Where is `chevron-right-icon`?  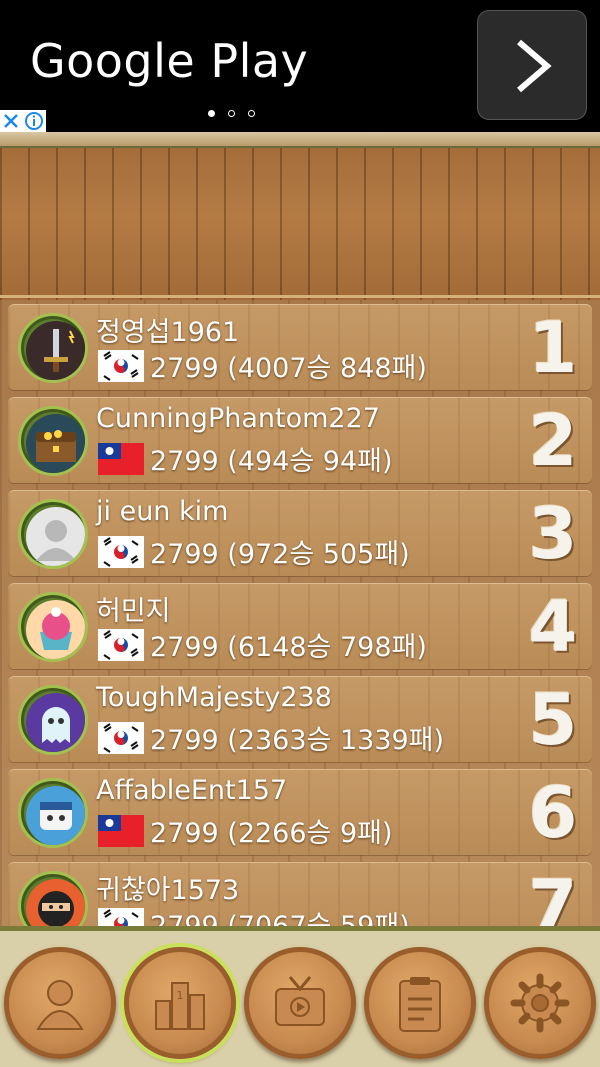
chevron-right-icon is located at coordinates (534, 66).